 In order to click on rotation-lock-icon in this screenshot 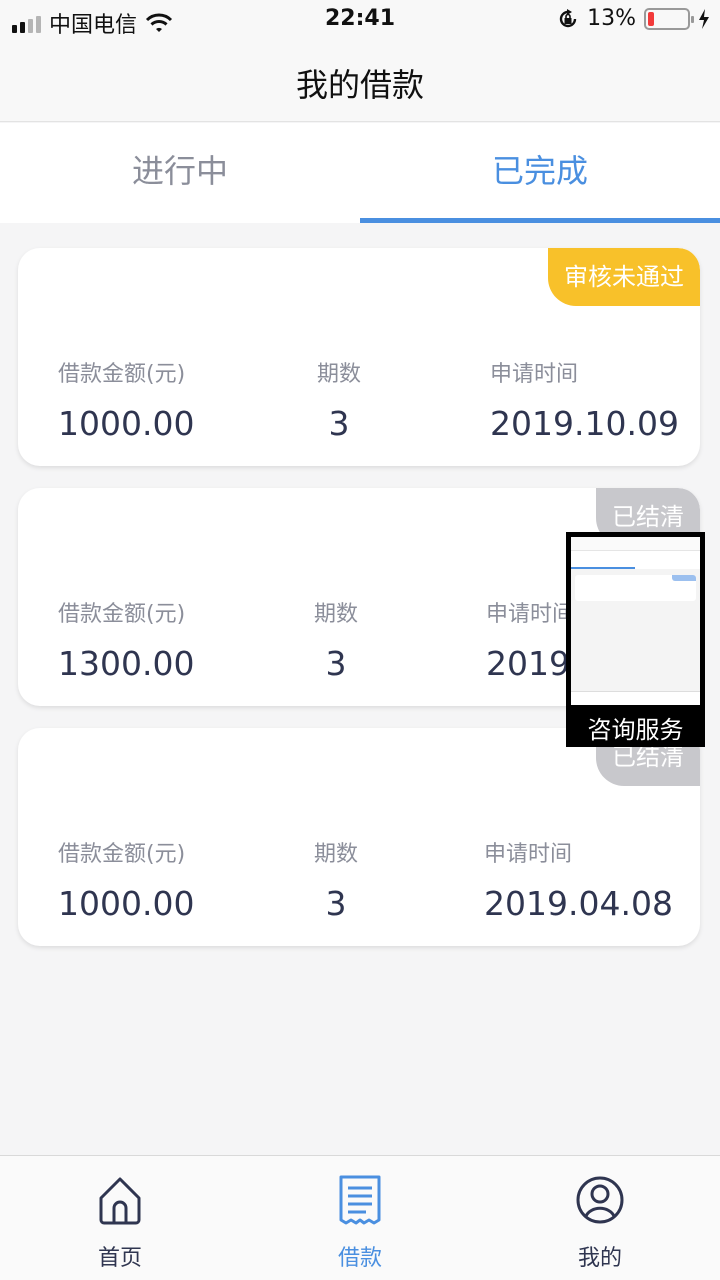, I will do `click(568, 17)`.